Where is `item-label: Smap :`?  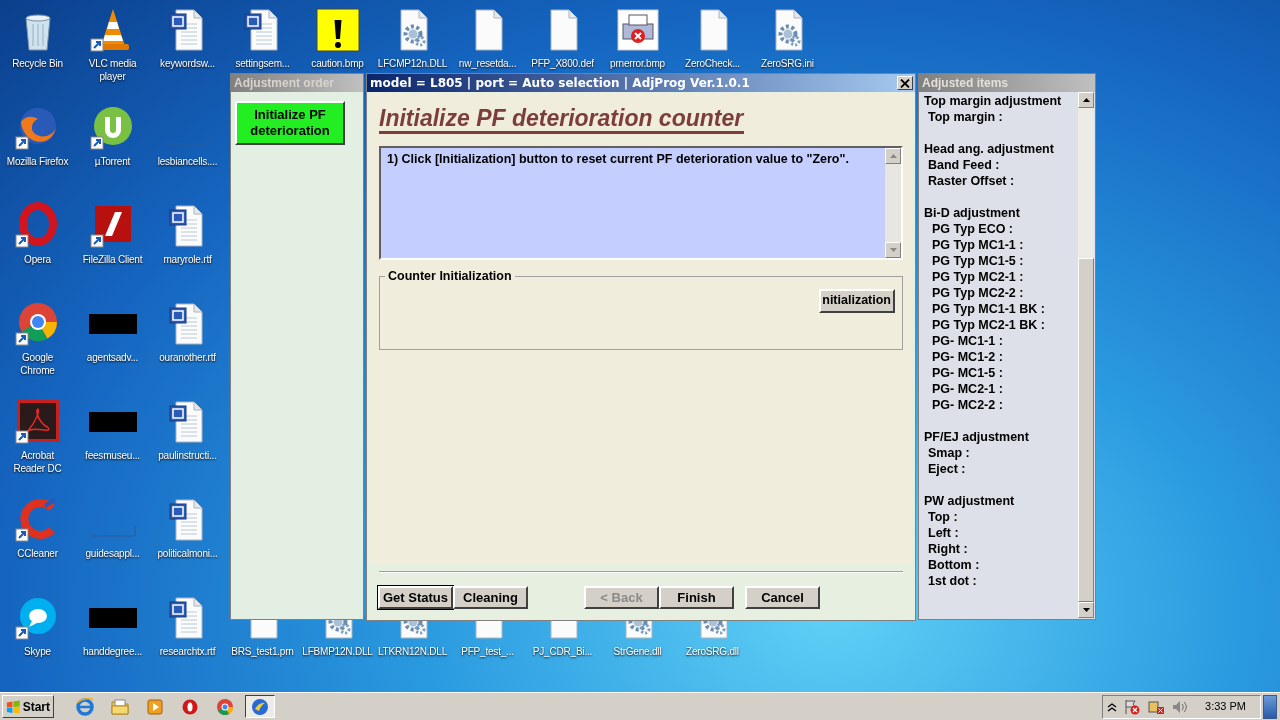 item-label: Smap : is located at coordinates (949, 453).